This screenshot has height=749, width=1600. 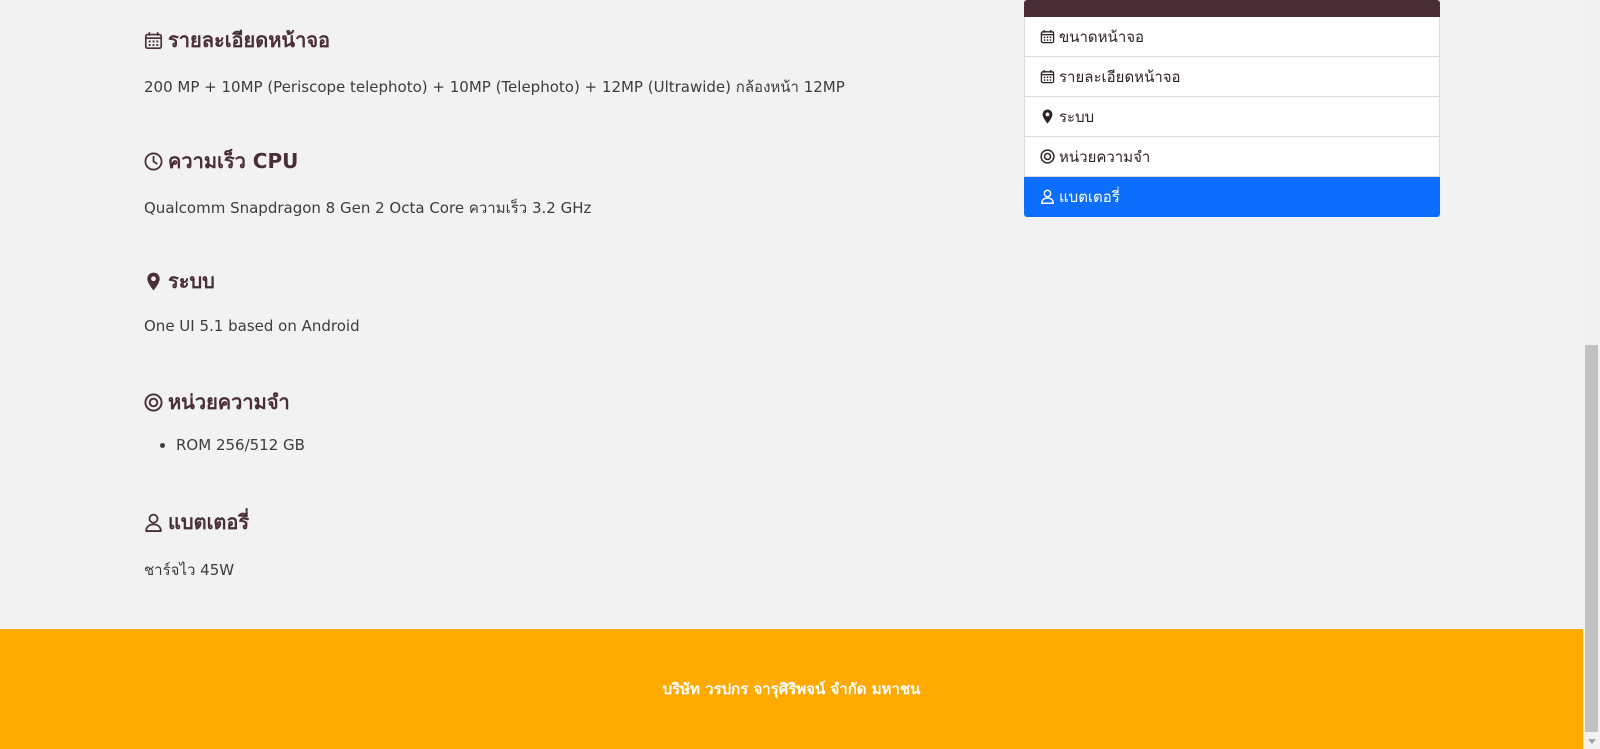 I want to click on sidebar-item-label: ขนาดหน้าจอ, so click(x=1102, y=36).